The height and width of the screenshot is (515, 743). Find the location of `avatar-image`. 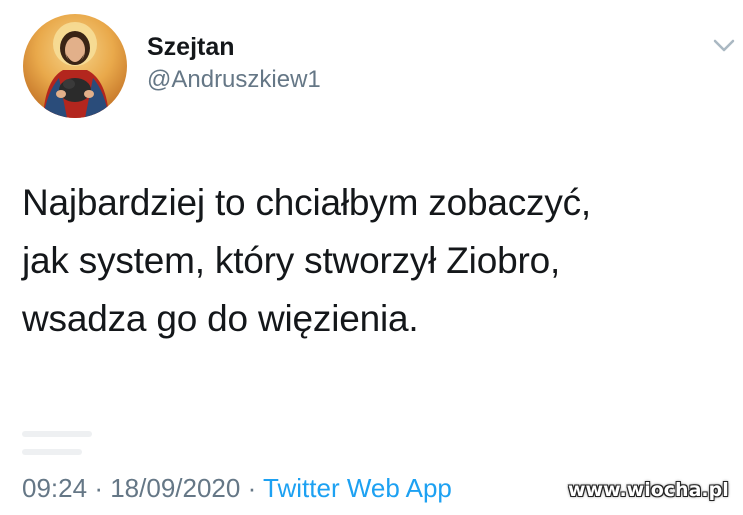

avatar-image is located at coordinates (76, 70).